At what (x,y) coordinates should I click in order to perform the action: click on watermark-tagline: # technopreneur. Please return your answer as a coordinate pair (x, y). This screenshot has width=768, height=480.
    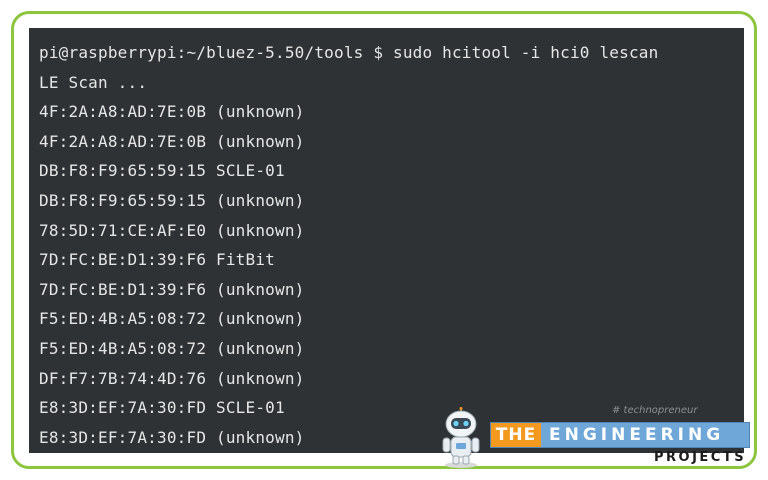
    Looking at the image, I should click on (655, 410).